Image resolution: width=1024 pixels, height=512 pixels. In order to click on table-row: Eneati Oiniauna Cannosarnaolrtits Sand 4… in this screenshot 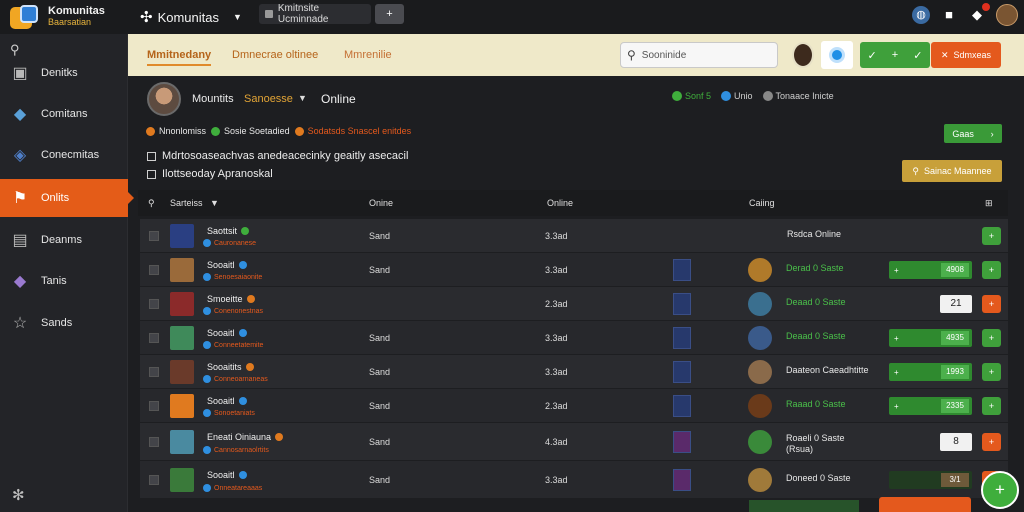, I will do `click(574, 441)`.